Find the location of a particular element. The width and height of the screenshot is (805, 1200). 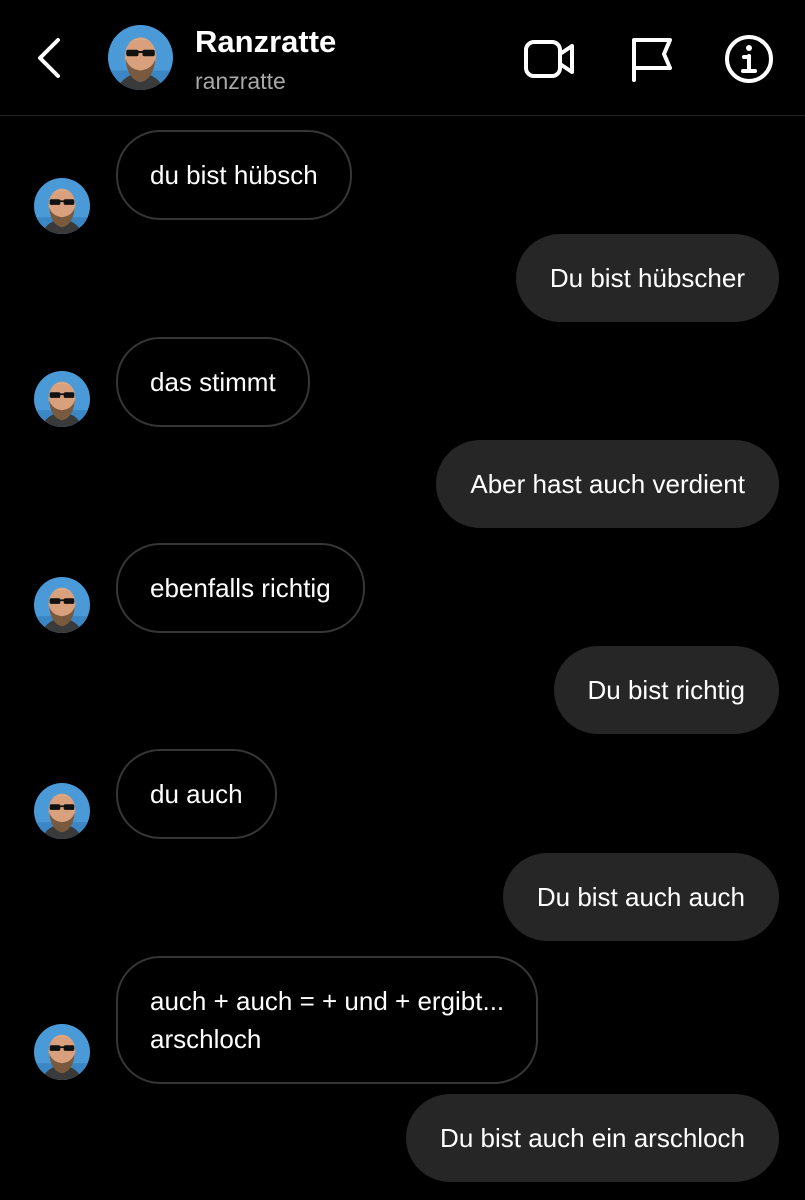

video-call-button is located at coordinates (549, 59).